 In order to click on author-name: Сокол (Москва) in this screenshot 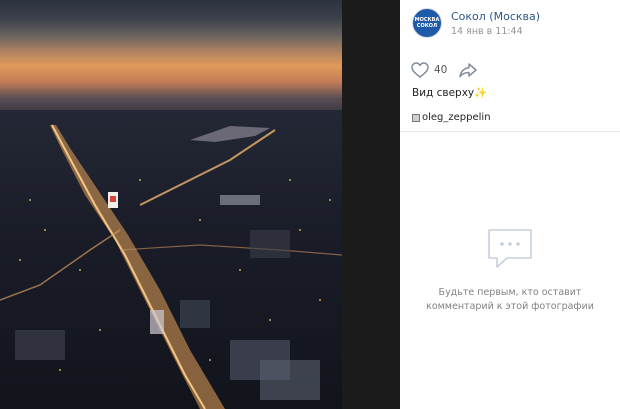, I will do `click(495, 16)`.